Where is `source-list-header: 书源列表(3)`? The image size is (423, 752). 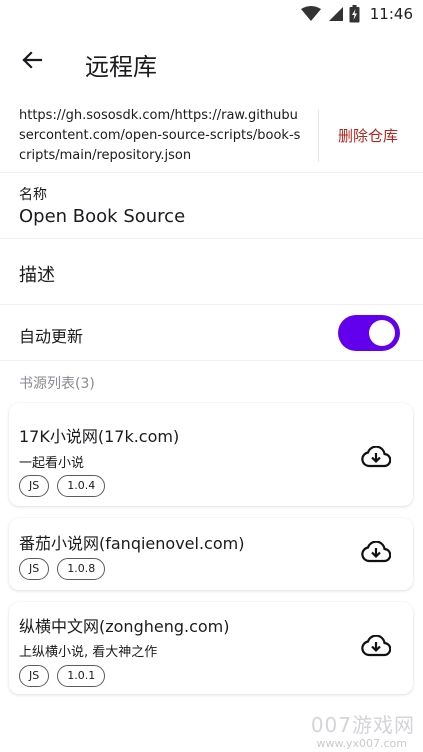 source-list-header: 书源列表(3) is located at coordinates (57, 384).